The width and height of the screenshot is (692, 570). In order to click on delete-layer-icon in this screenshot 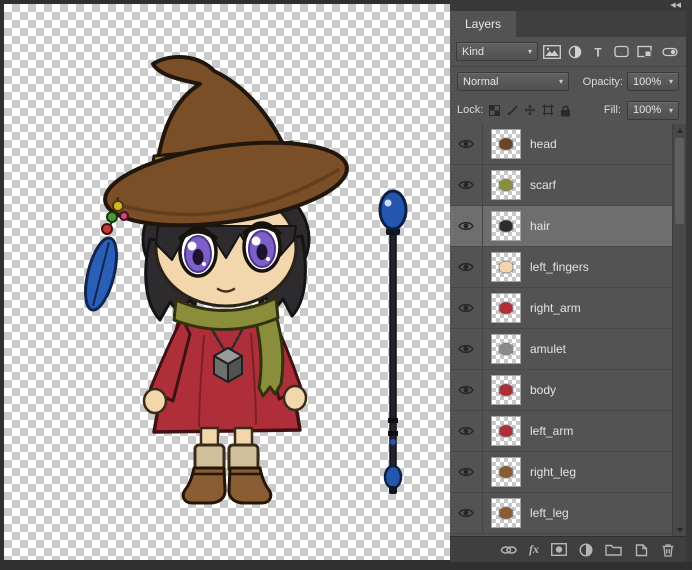, I will do `click(668, 550)`.